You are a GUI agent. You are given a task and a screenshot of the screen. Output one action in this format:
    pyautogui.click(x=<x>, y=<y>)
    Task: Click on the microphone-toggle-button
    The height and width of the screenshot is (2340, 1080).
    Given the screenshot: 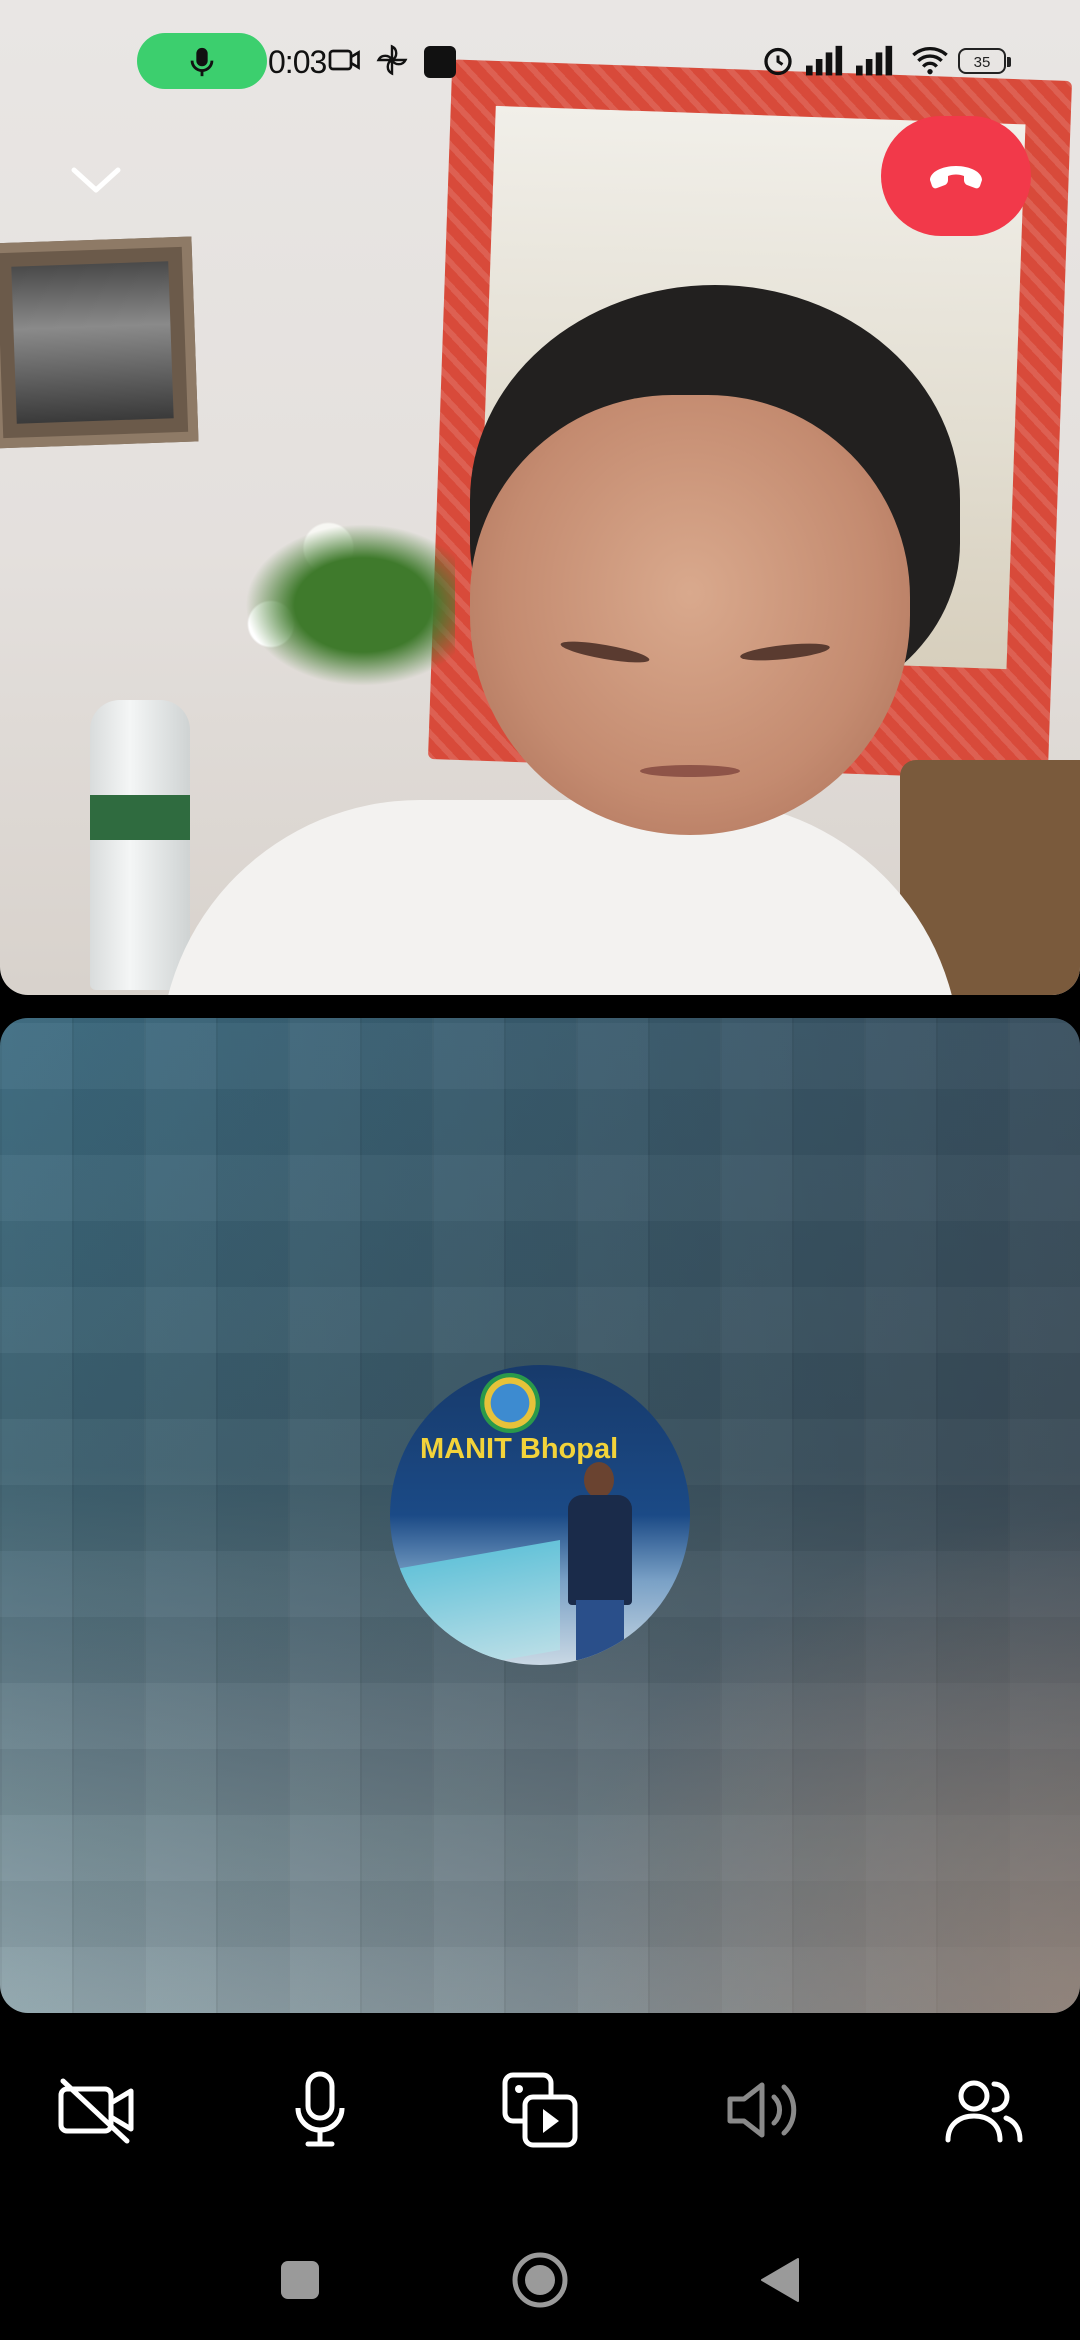 What is the action you would take?
    pyautogui.click(x=320, y=2110)
    